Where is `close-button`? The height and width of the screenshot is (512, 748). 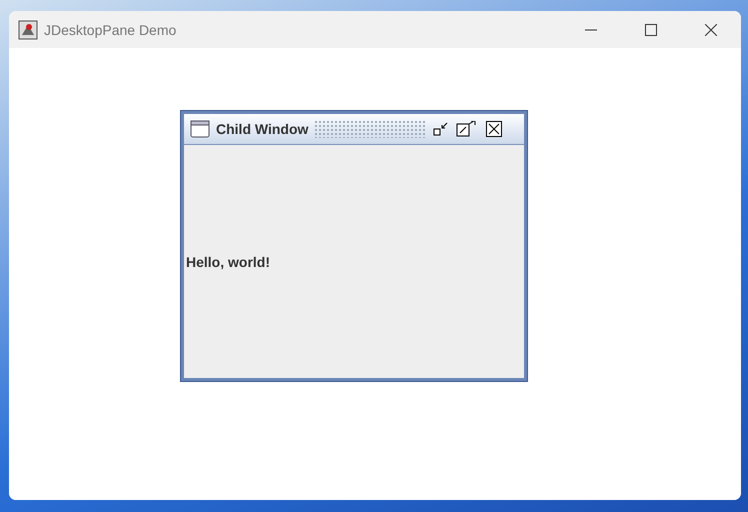 close-button is located at coordinates (494, 129).